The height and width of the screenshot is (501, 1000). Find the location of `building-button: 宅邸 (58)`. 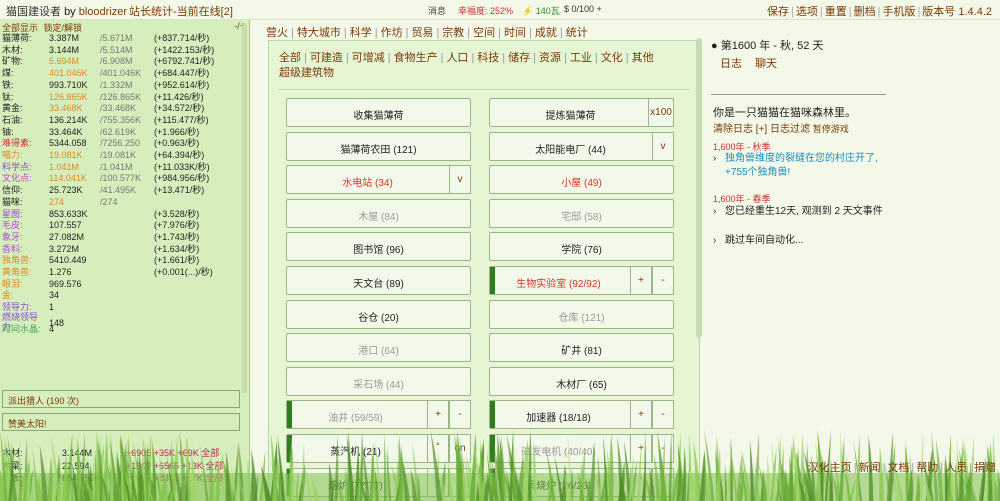

building-button: 宅邸 (58) is located at coordinates (581, 213).